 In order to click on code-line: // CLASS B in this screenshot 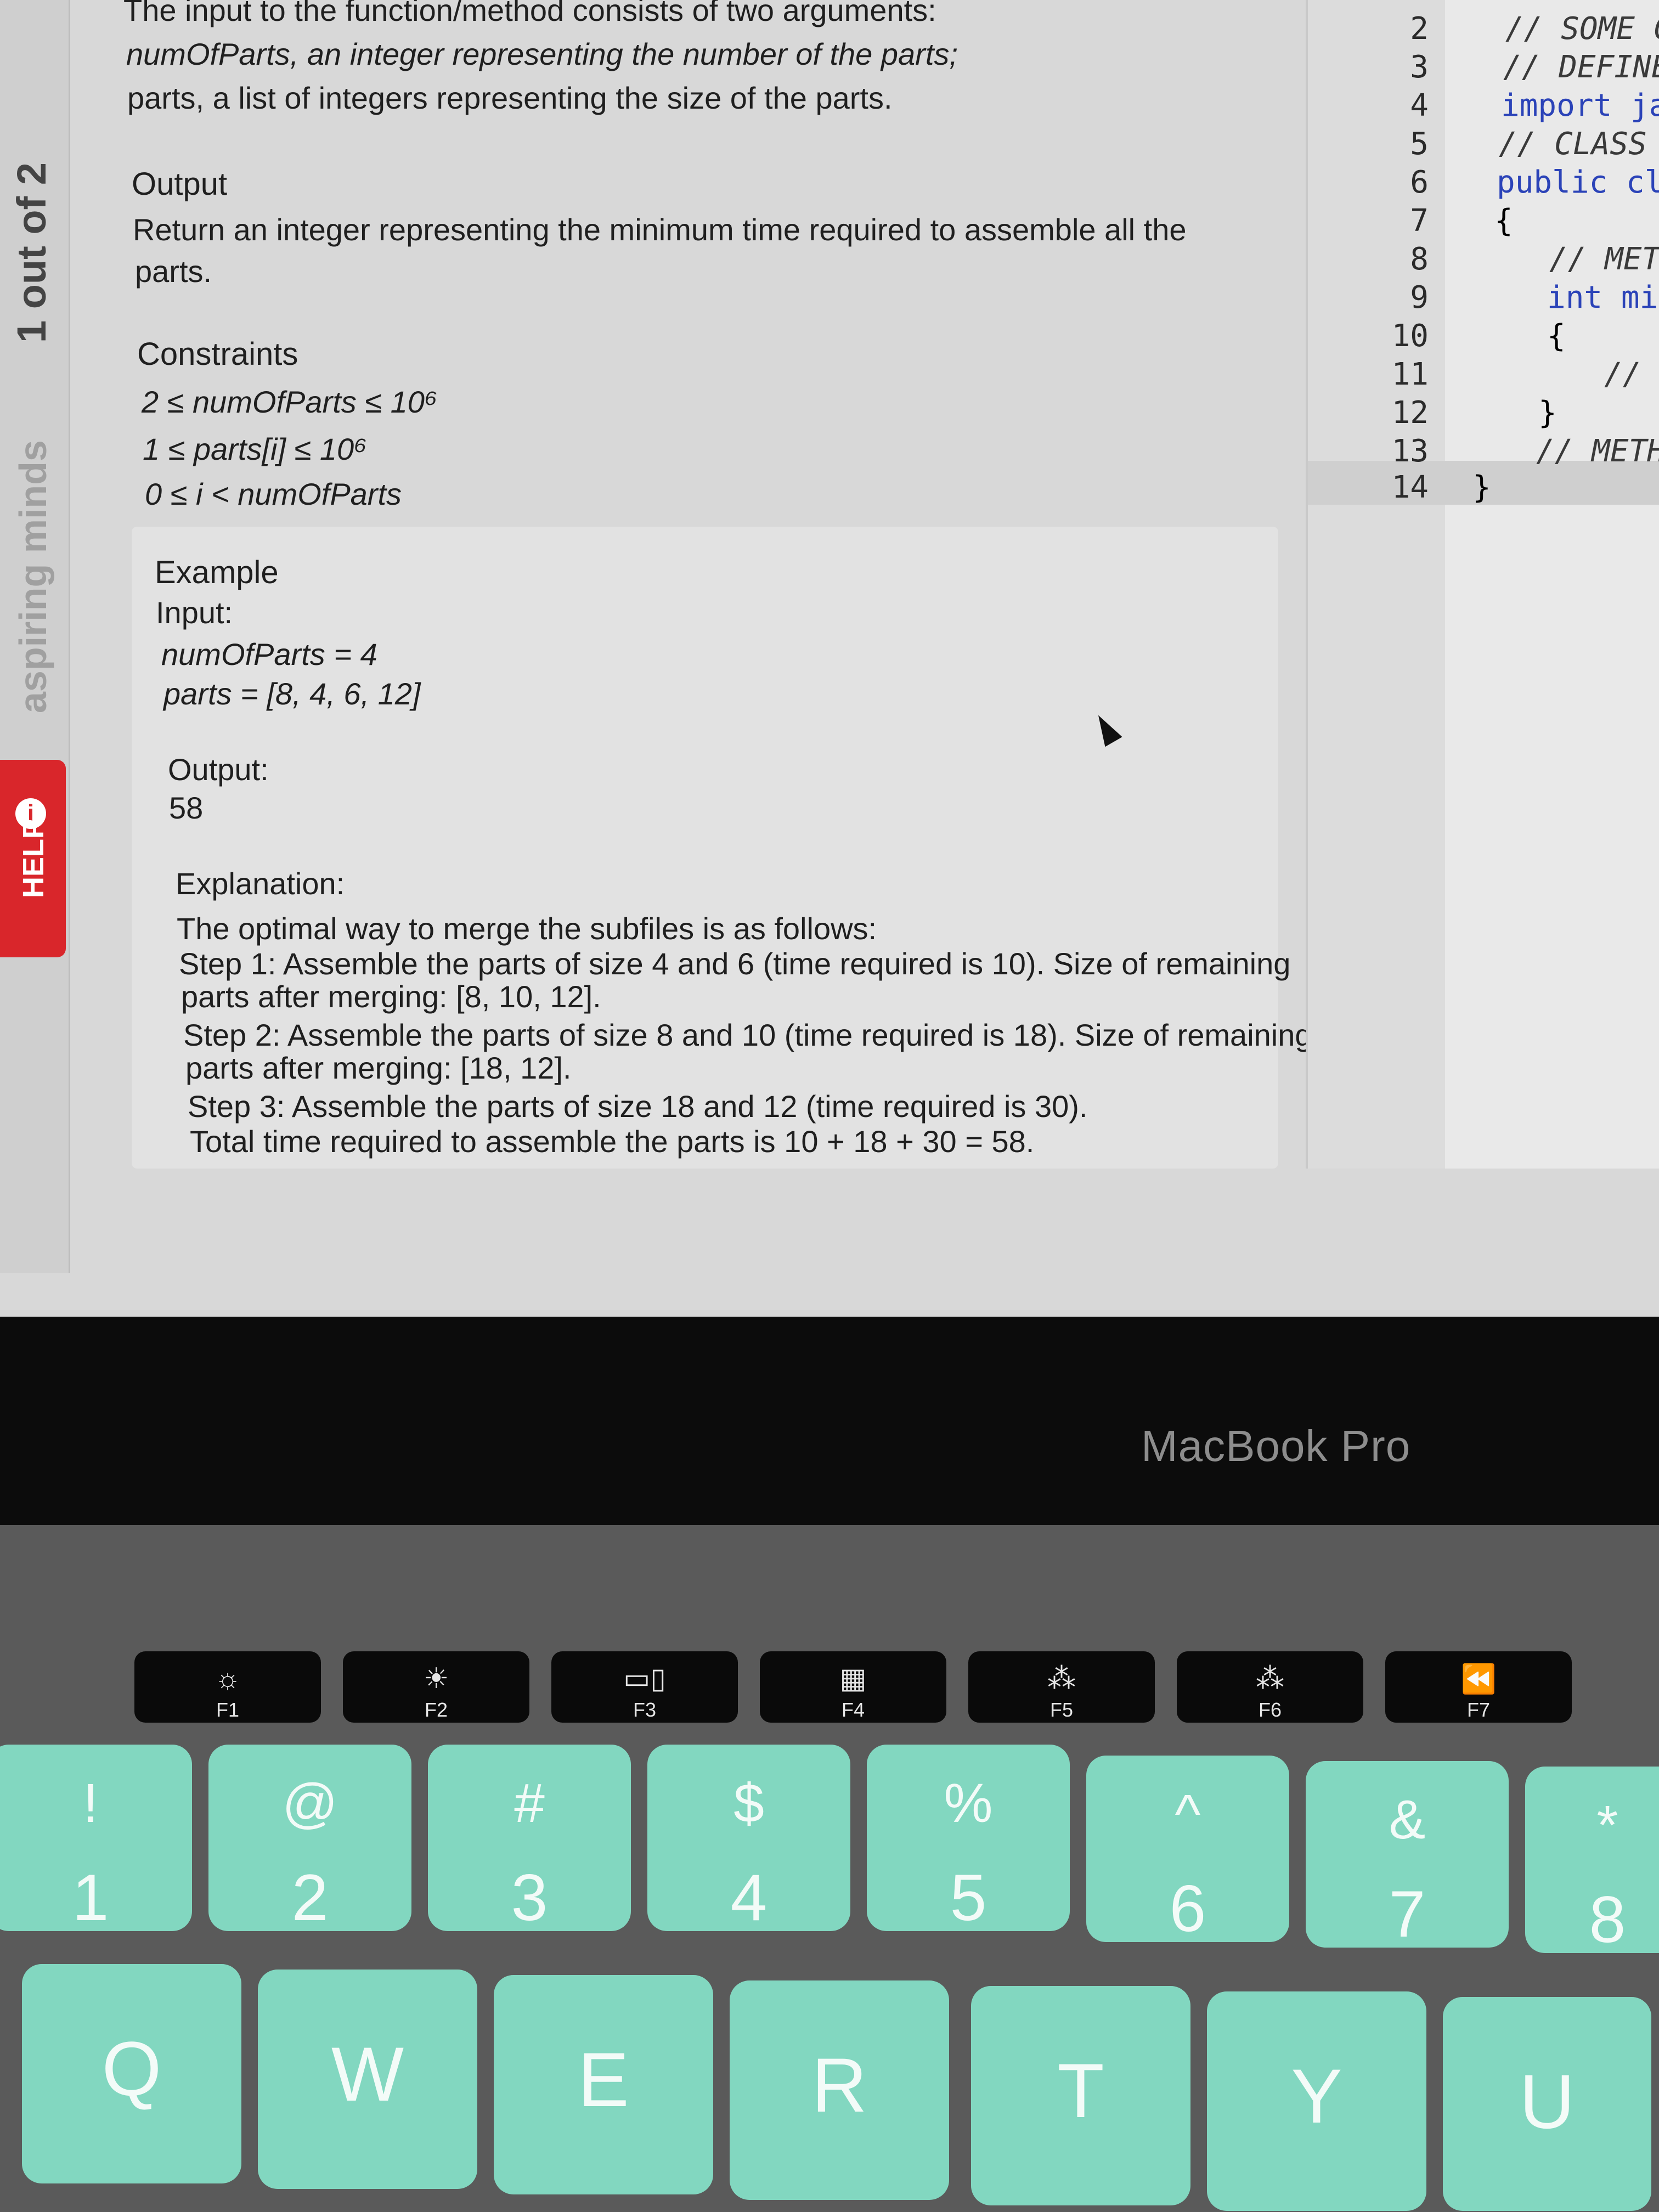, I will do `click(1579, 144)`.